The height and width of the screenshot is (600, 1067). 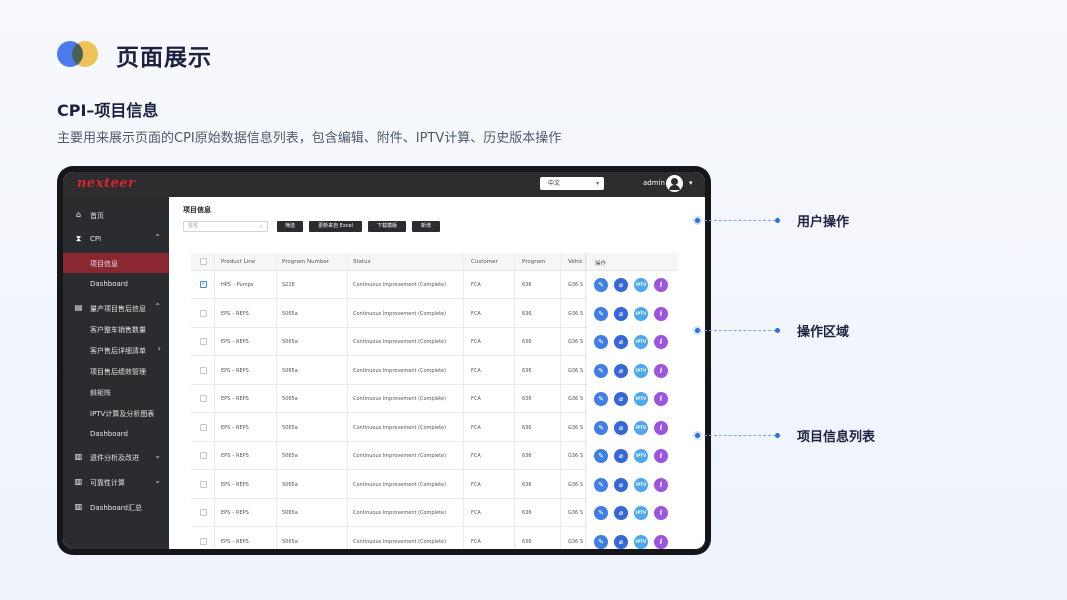 What do you see at coordinates (116, 371) in the screenshot?
I see `sidebar-item: 项目售后绩效管理` at bounding box center [116, 371].